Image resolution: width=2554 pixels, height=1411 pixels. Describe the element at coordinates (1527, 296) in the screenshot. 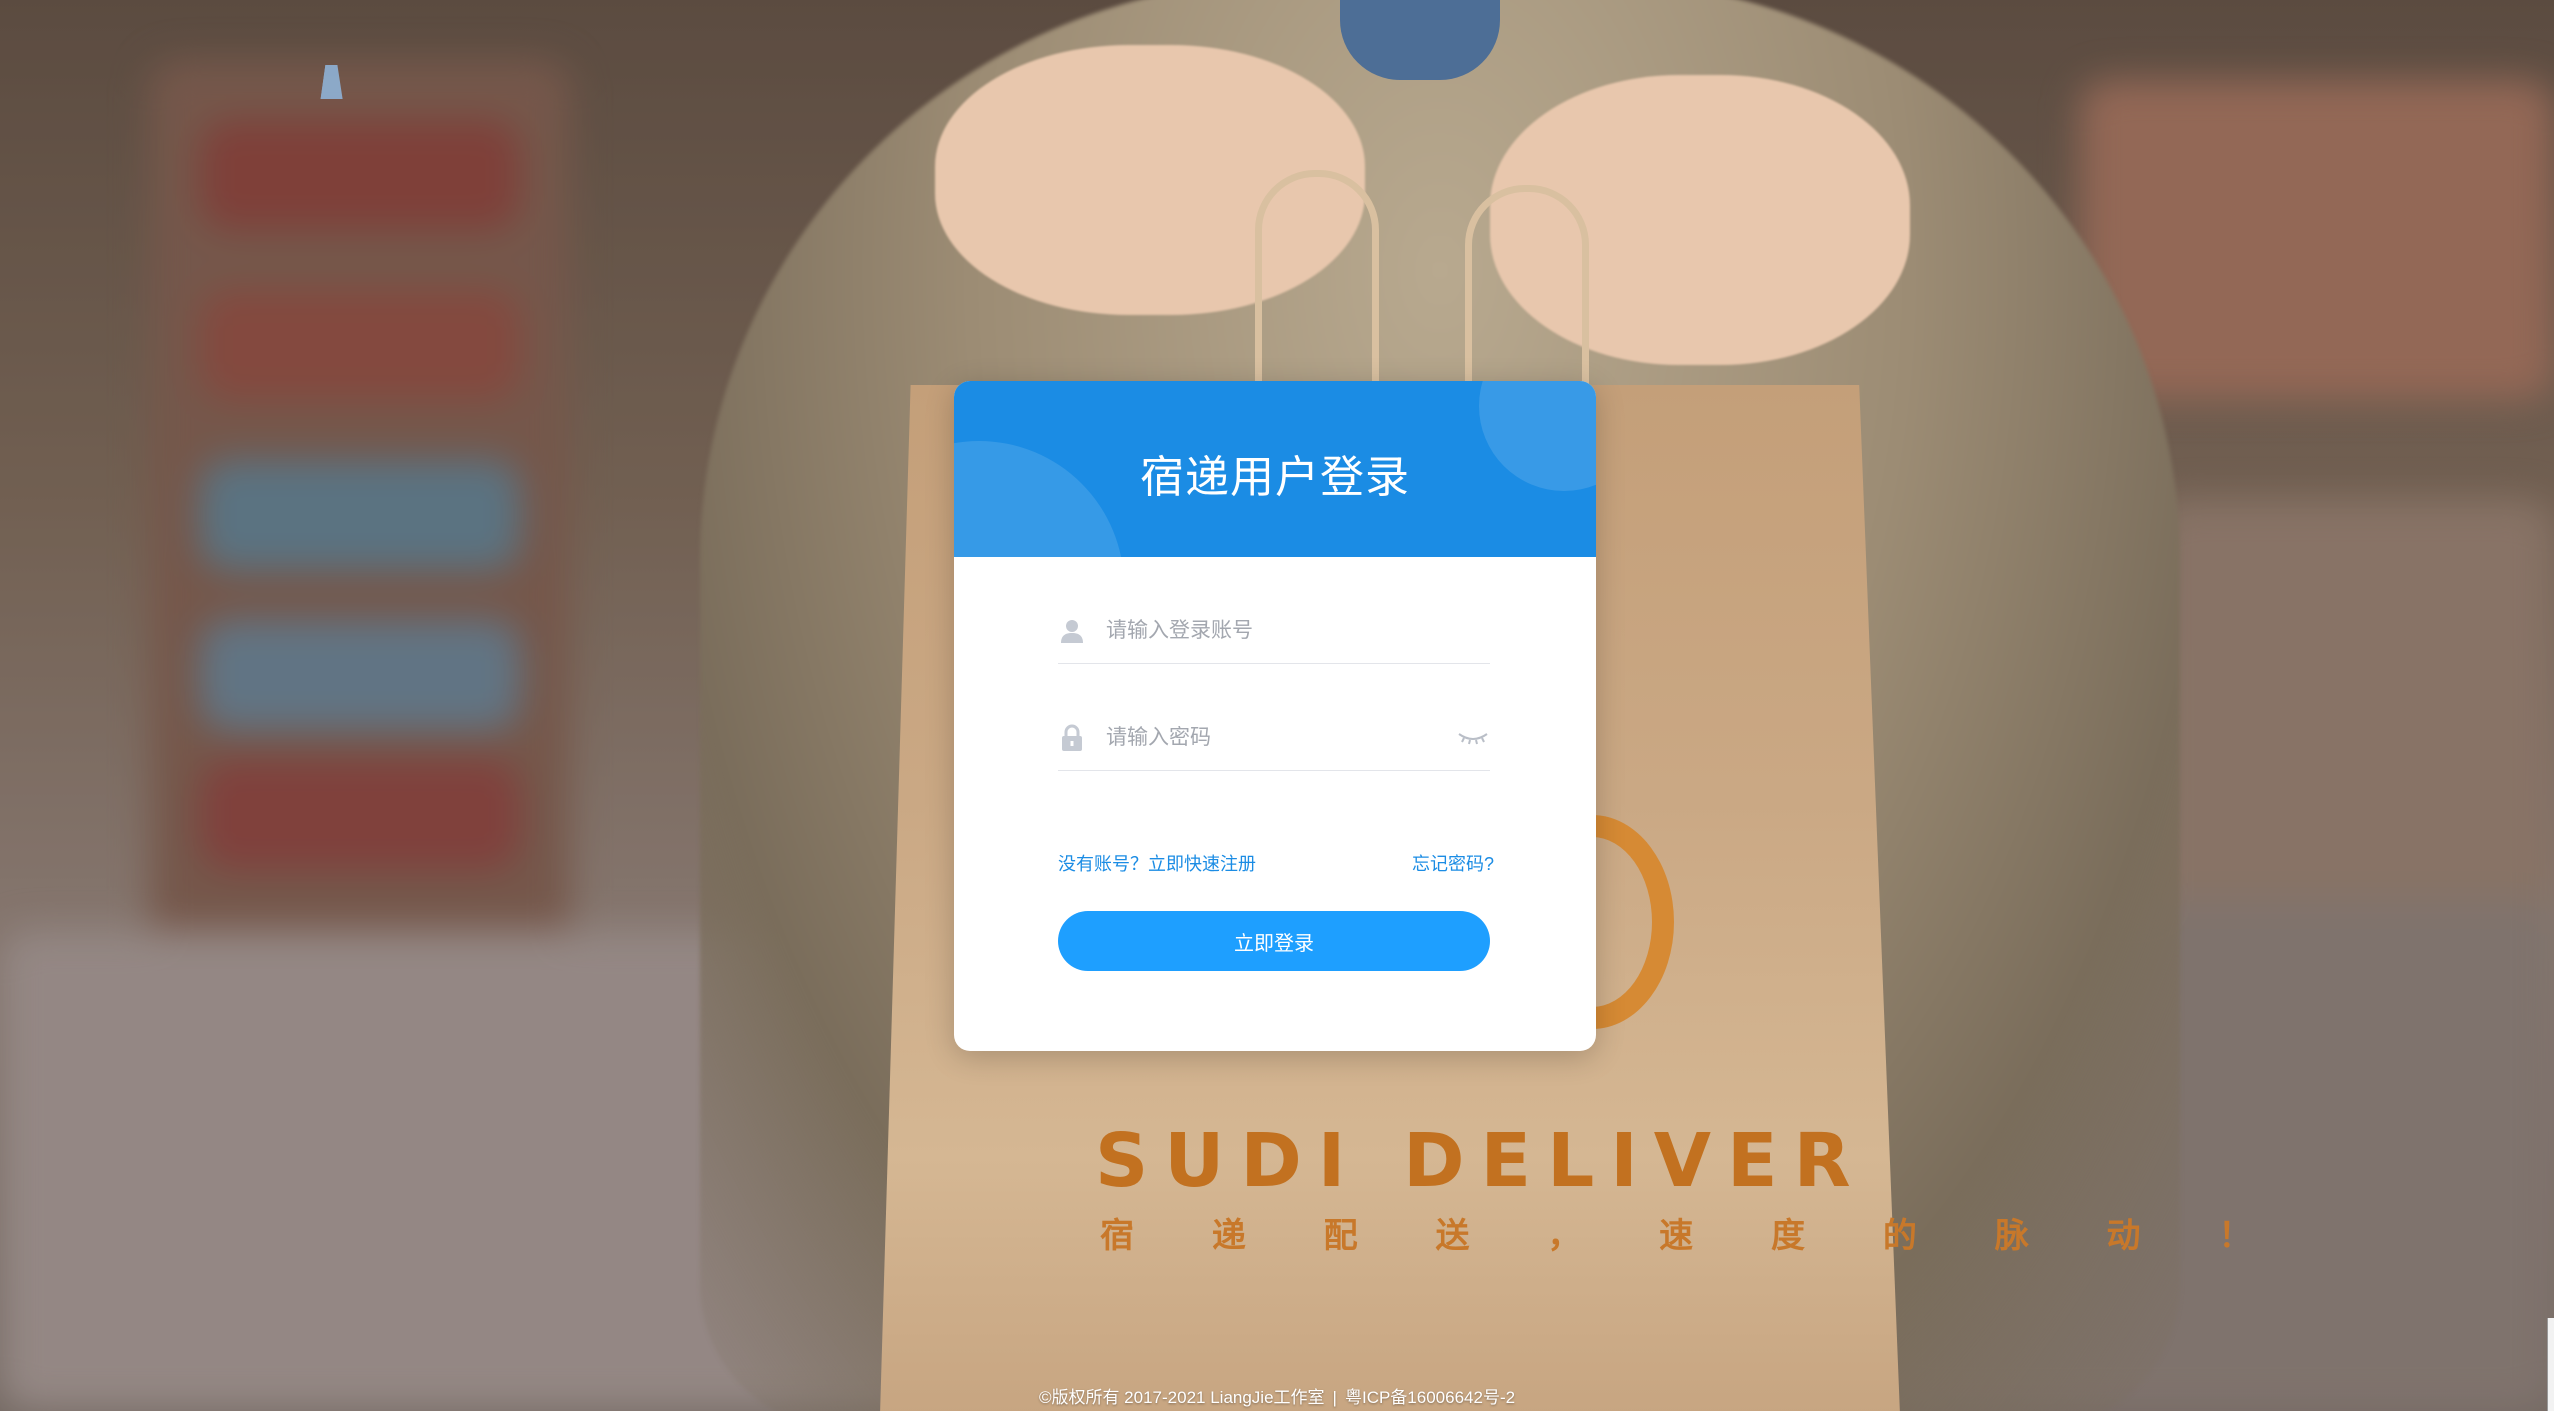

I see `bag-handle-right` at that location.